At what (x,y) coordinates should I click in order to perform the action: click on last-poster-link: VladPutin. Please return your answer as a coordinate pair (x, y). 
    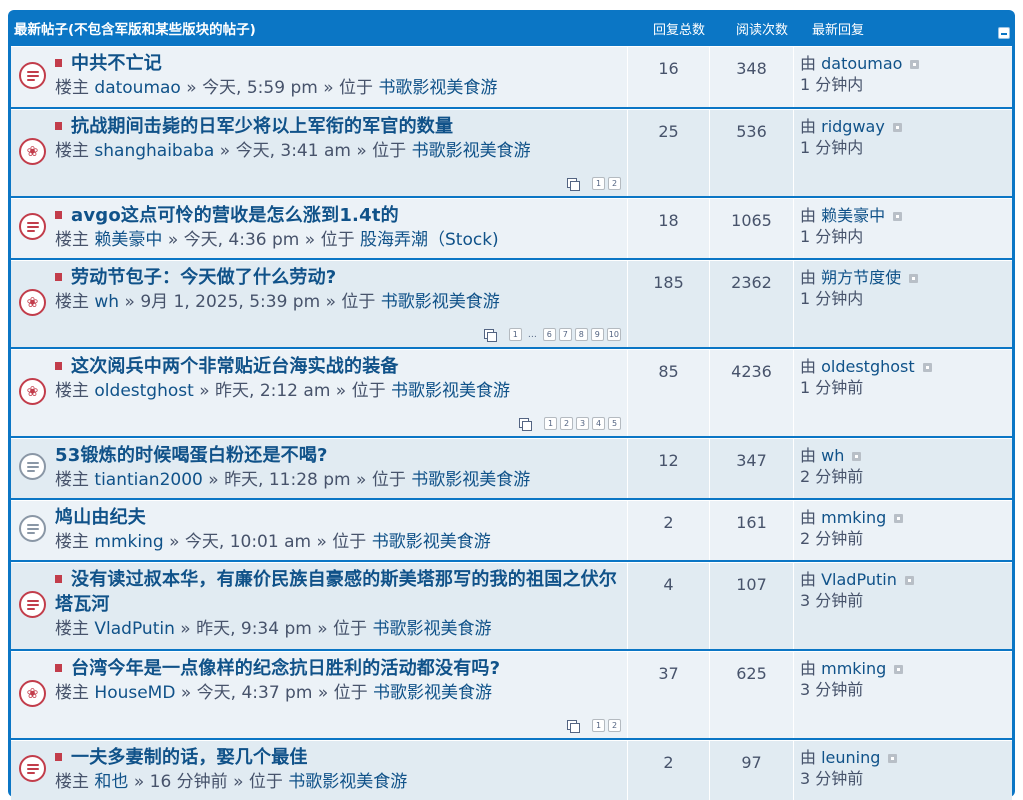
    Looking at the image, I should click on (859, 579).